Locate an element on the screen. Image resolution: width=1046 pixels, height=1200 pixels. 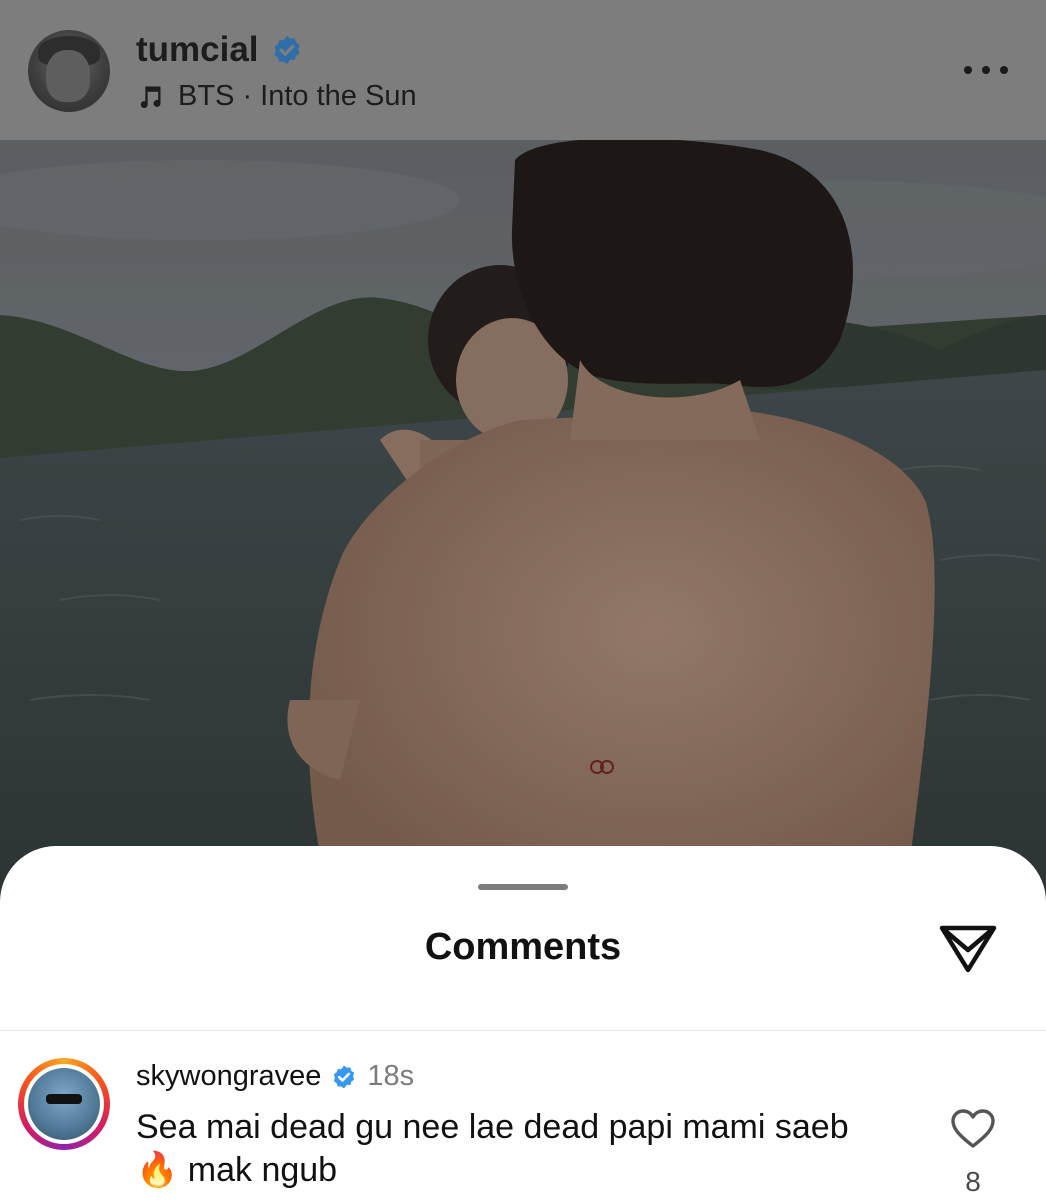
commenter-username-row: skywongravee 18s is located at coordinates (275, 1076).